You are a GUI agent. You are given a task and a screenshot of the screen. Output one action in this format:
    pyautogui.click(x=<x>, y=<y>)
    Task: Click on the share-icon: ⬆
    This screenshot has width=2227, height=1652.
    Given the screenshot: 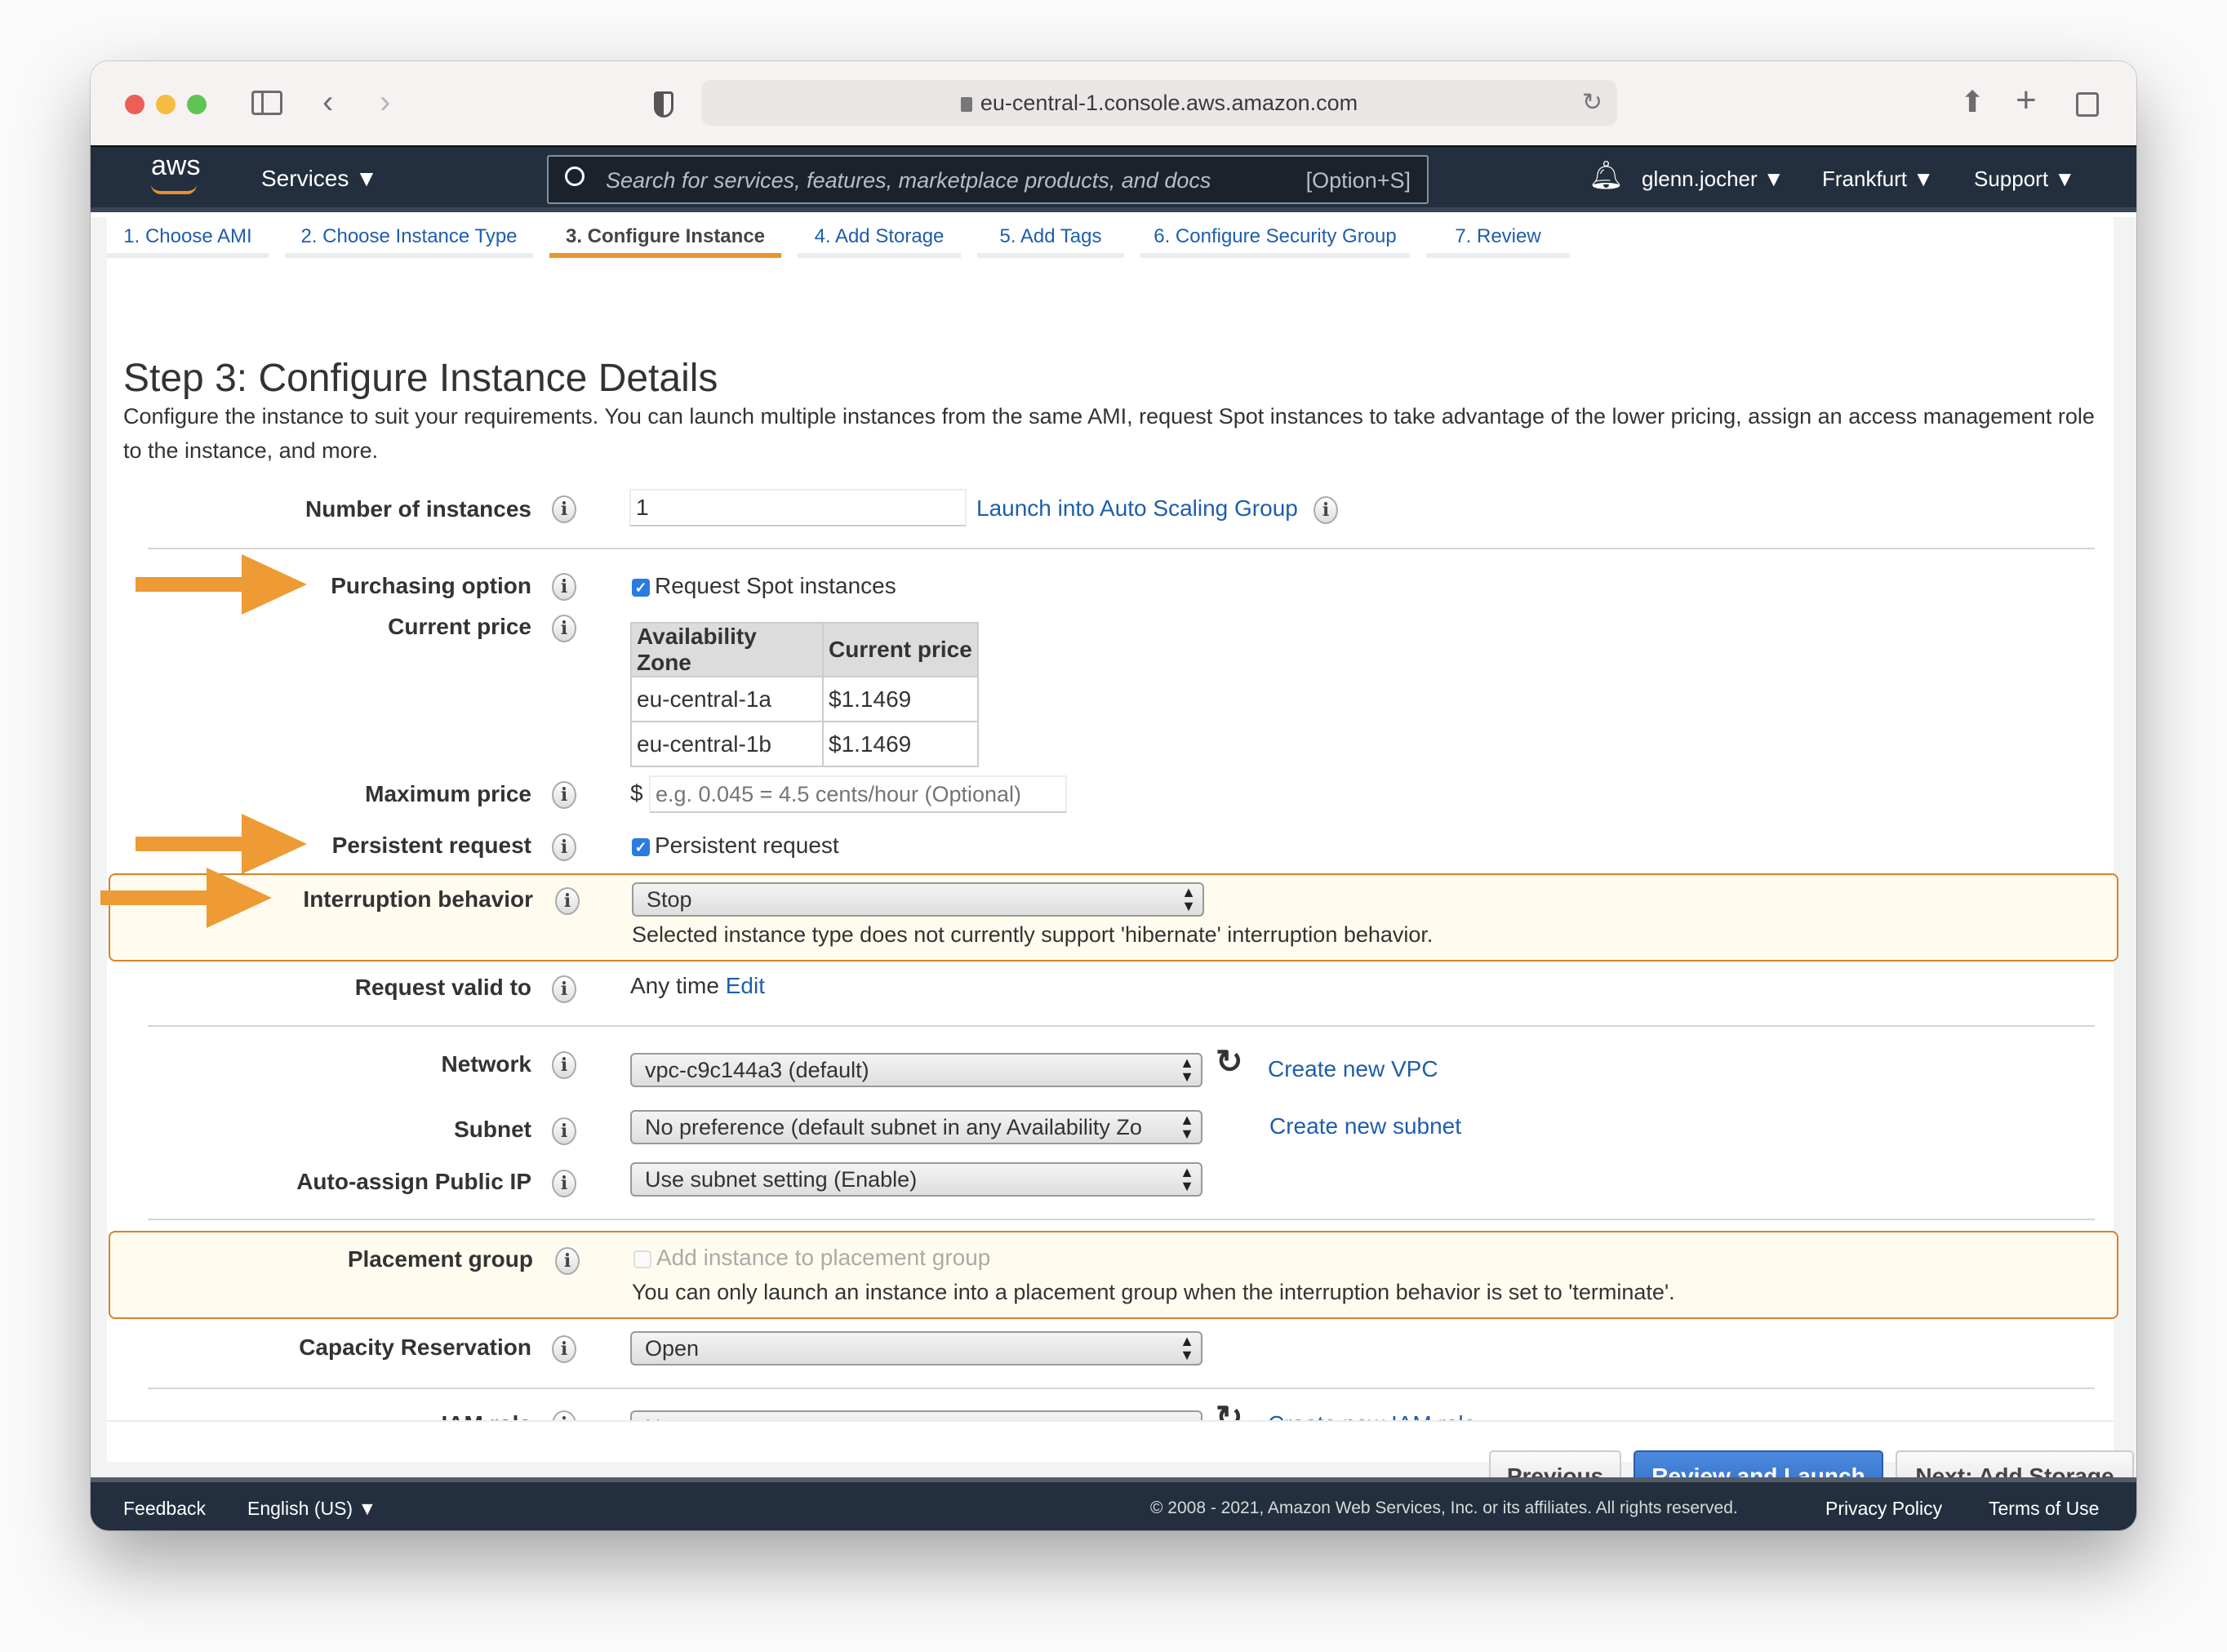 What is the action you would take?
    pyautogui.click(x=1972, y=102)
    